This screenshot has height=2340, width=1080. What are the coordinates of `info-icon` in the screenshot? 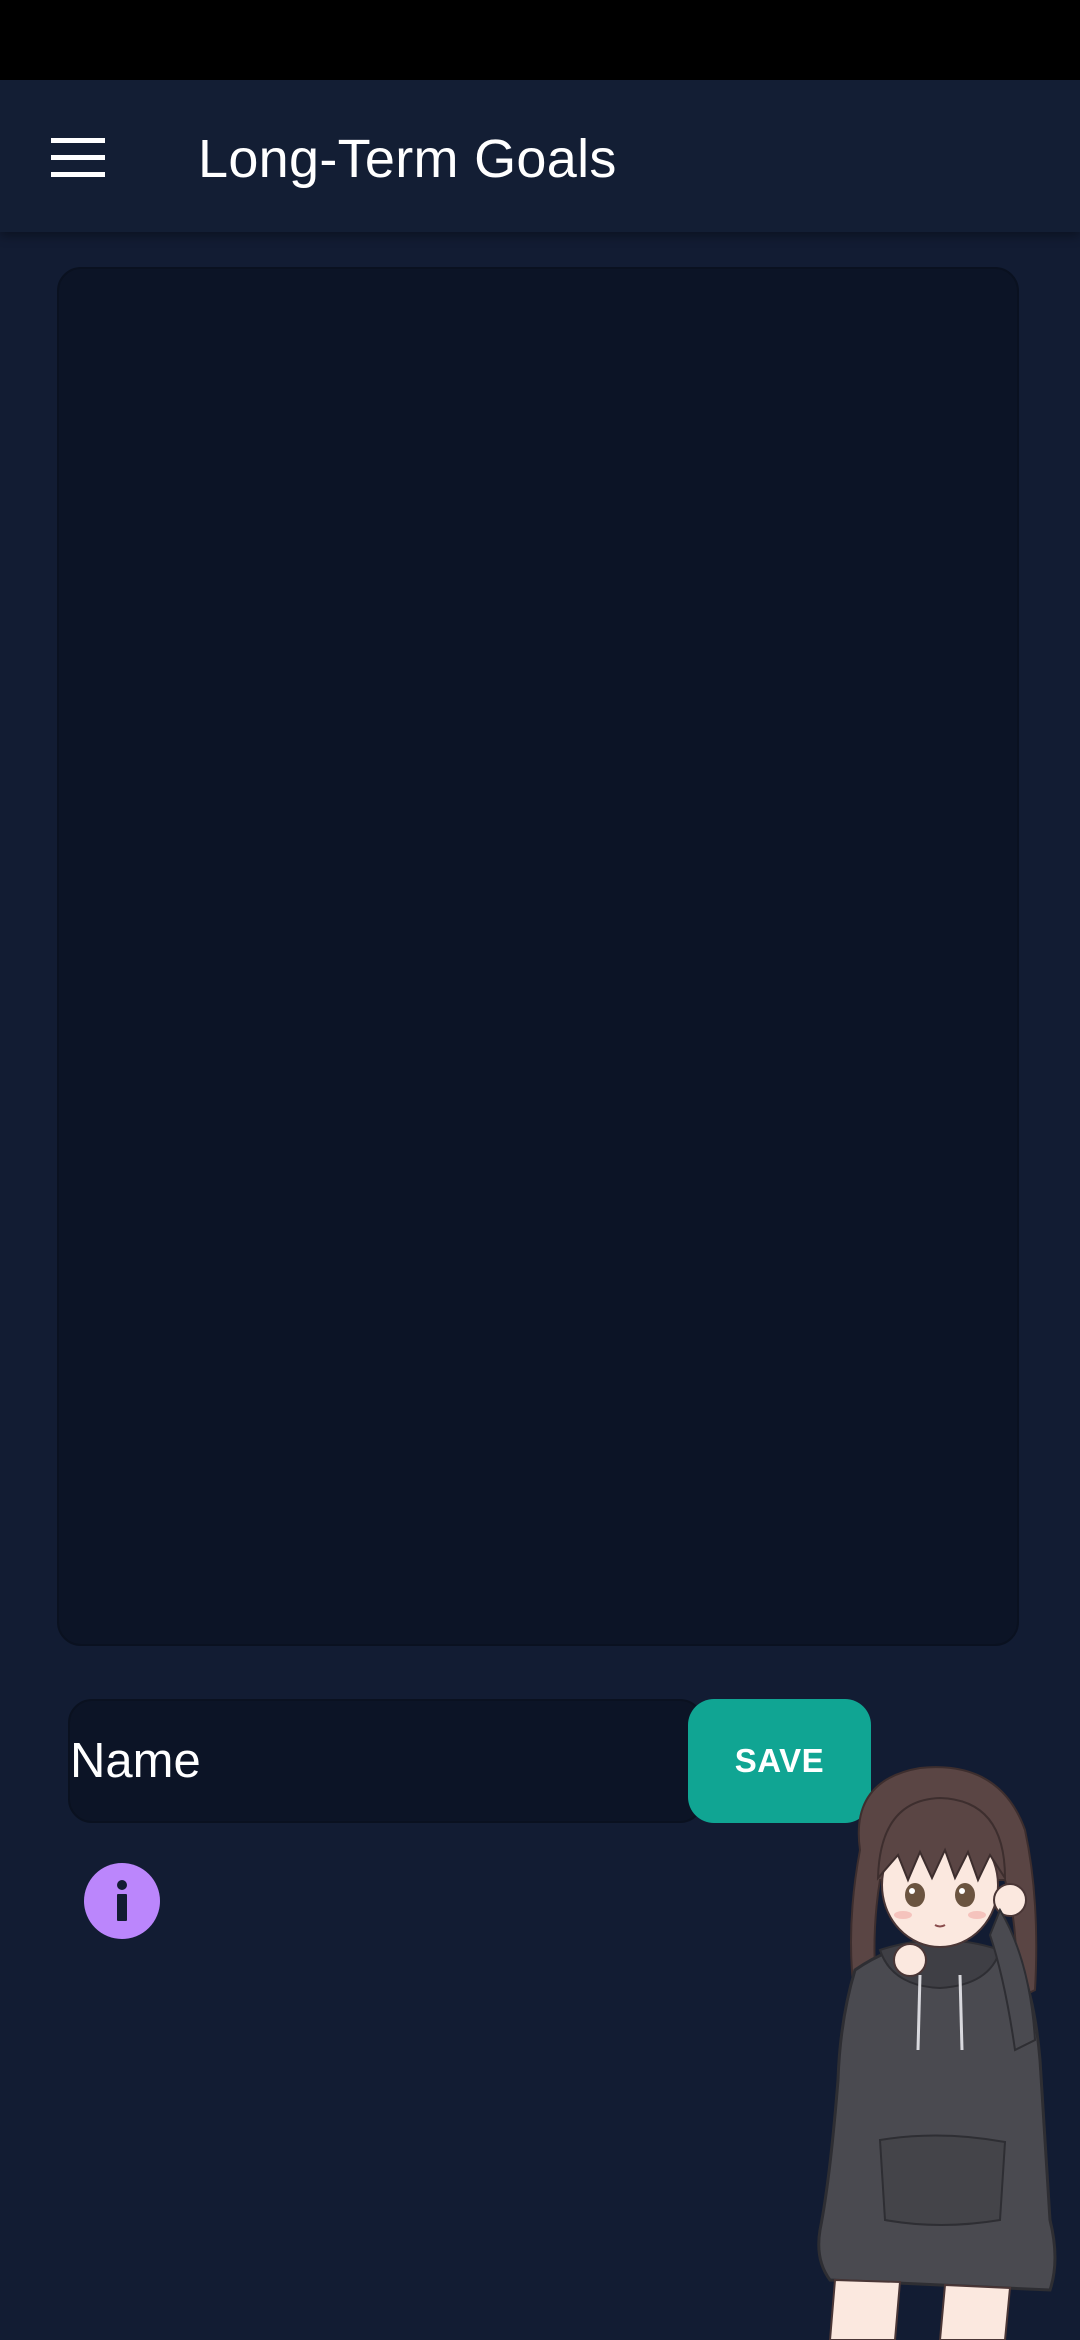 It's located at (122, 1900).